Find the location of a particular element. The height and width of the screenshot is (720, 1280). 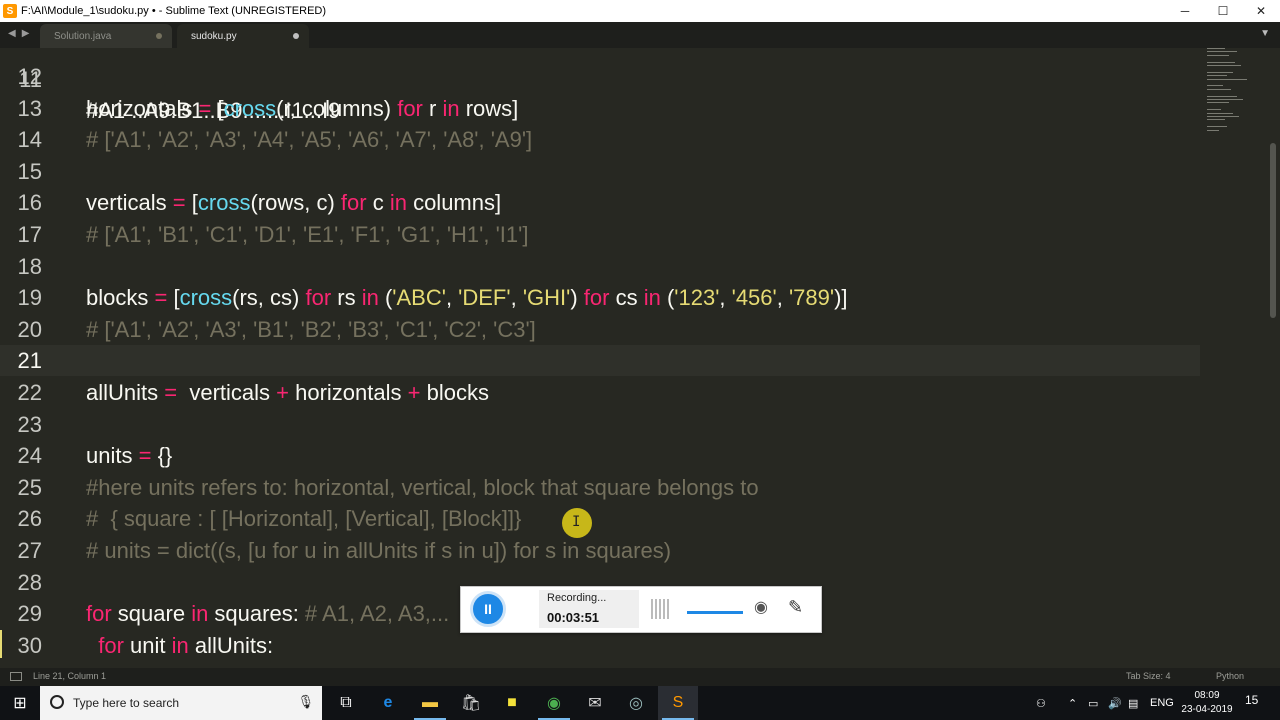

show-hidden-icons-icon: ⌃ is located at coordinates (1072, 703).